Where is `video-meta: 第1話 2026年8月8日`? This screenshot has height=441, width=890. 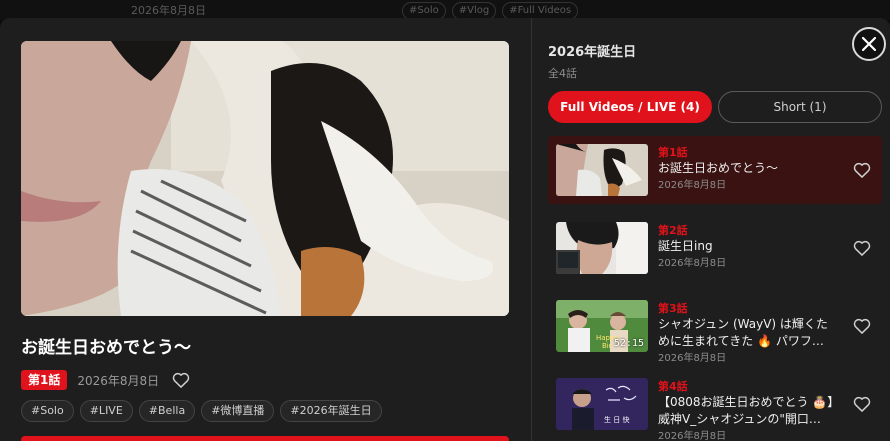
video-meta: 第1話 2026年8月8日 is located at coordinates (106, 380).